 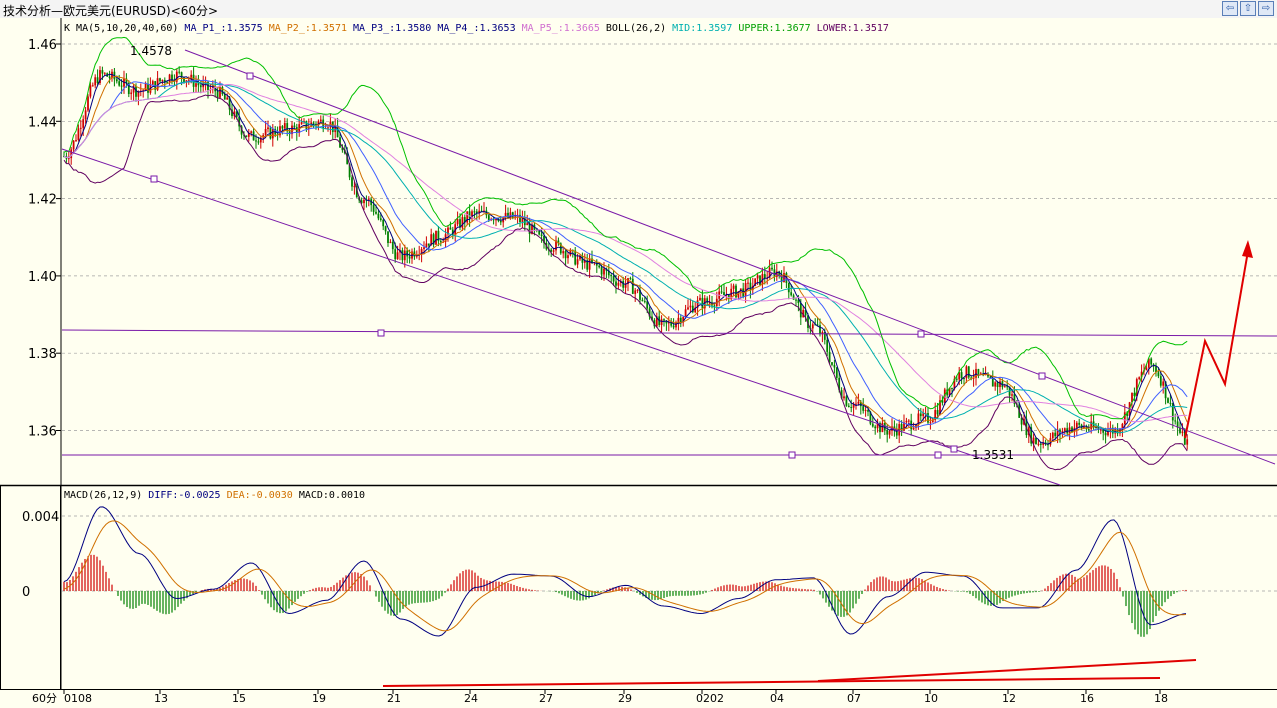 What do you see at coordinates (42, 277) in the screenshot?
I see `price-tick-label: 1.40` at bounding box center [42, 277].